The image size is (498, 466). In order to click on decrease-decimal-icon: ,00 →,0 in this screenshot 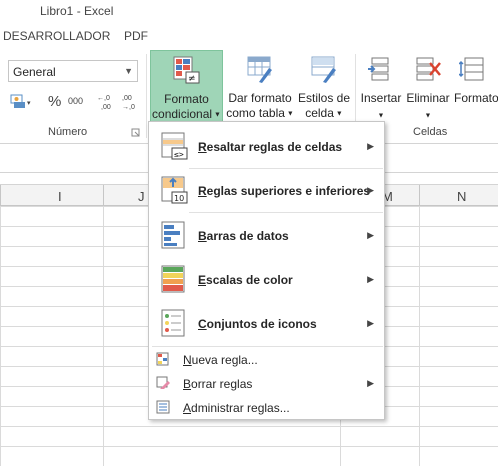, I will do `click(131, 102)`.